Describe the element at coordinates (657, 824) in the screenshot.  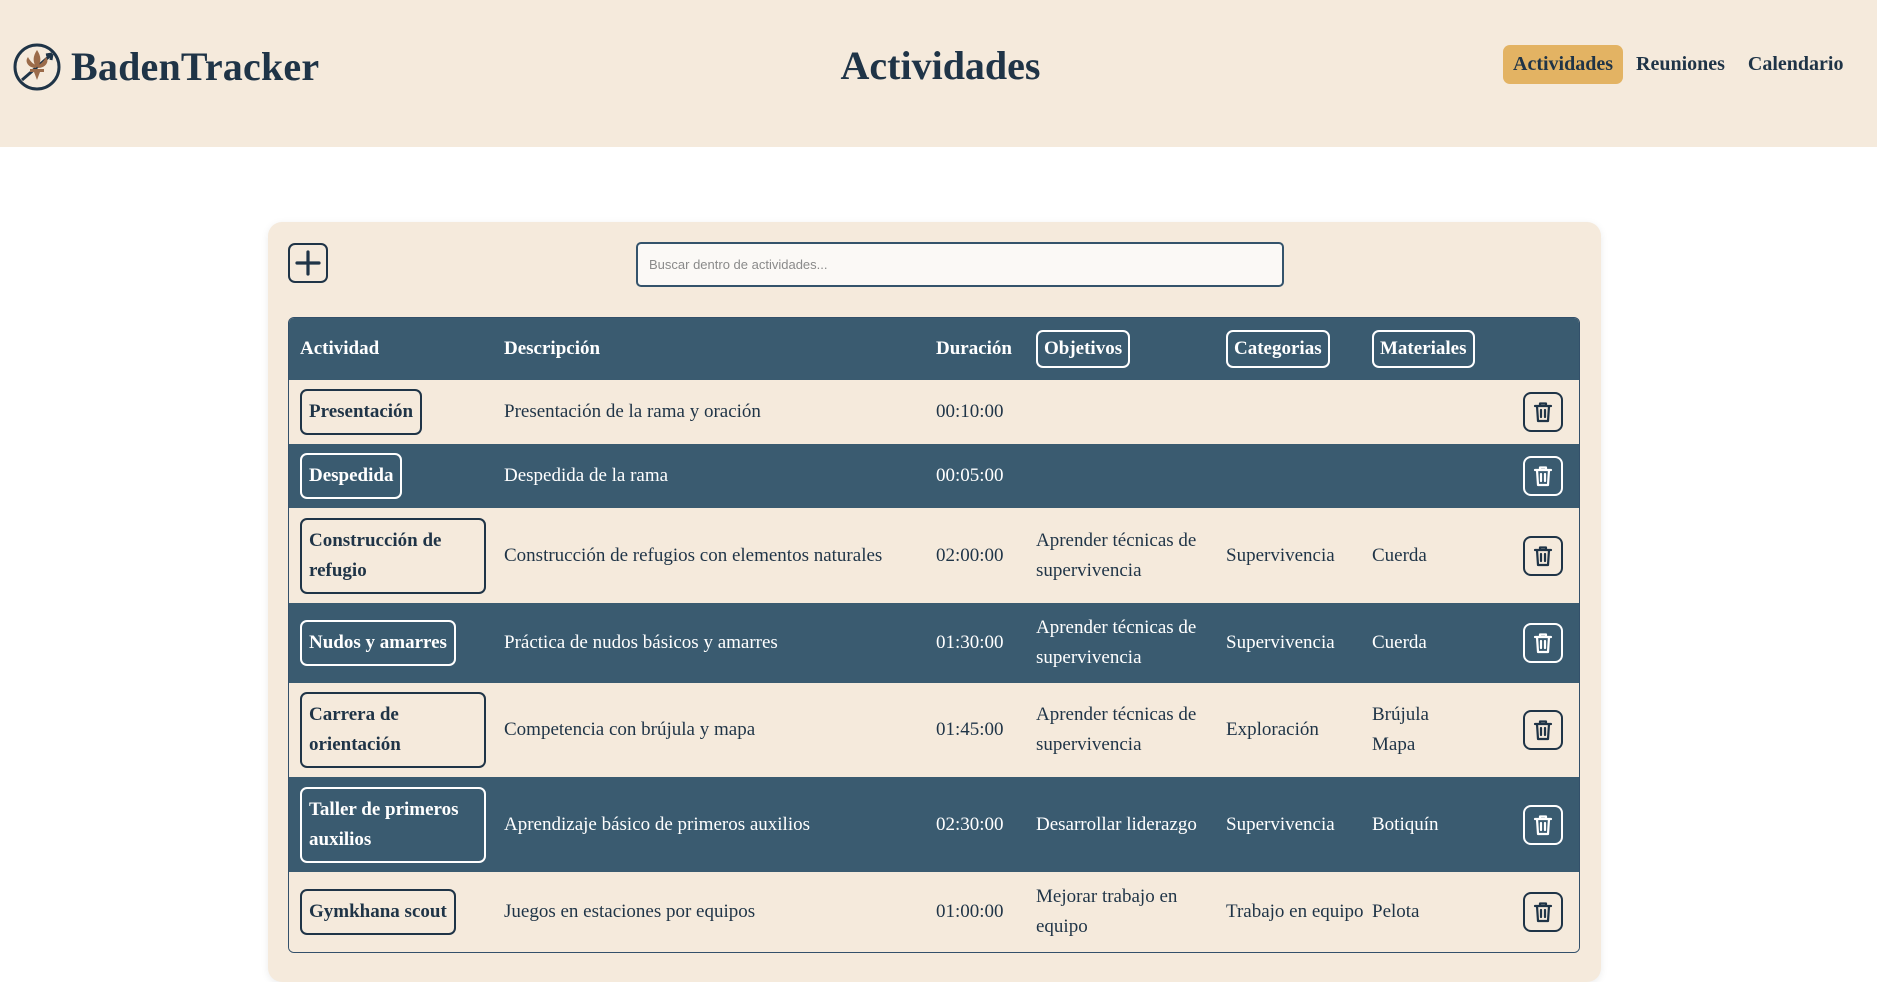
I see `activity-description: Aprendizaje básico de primeros auxilios` at that location.